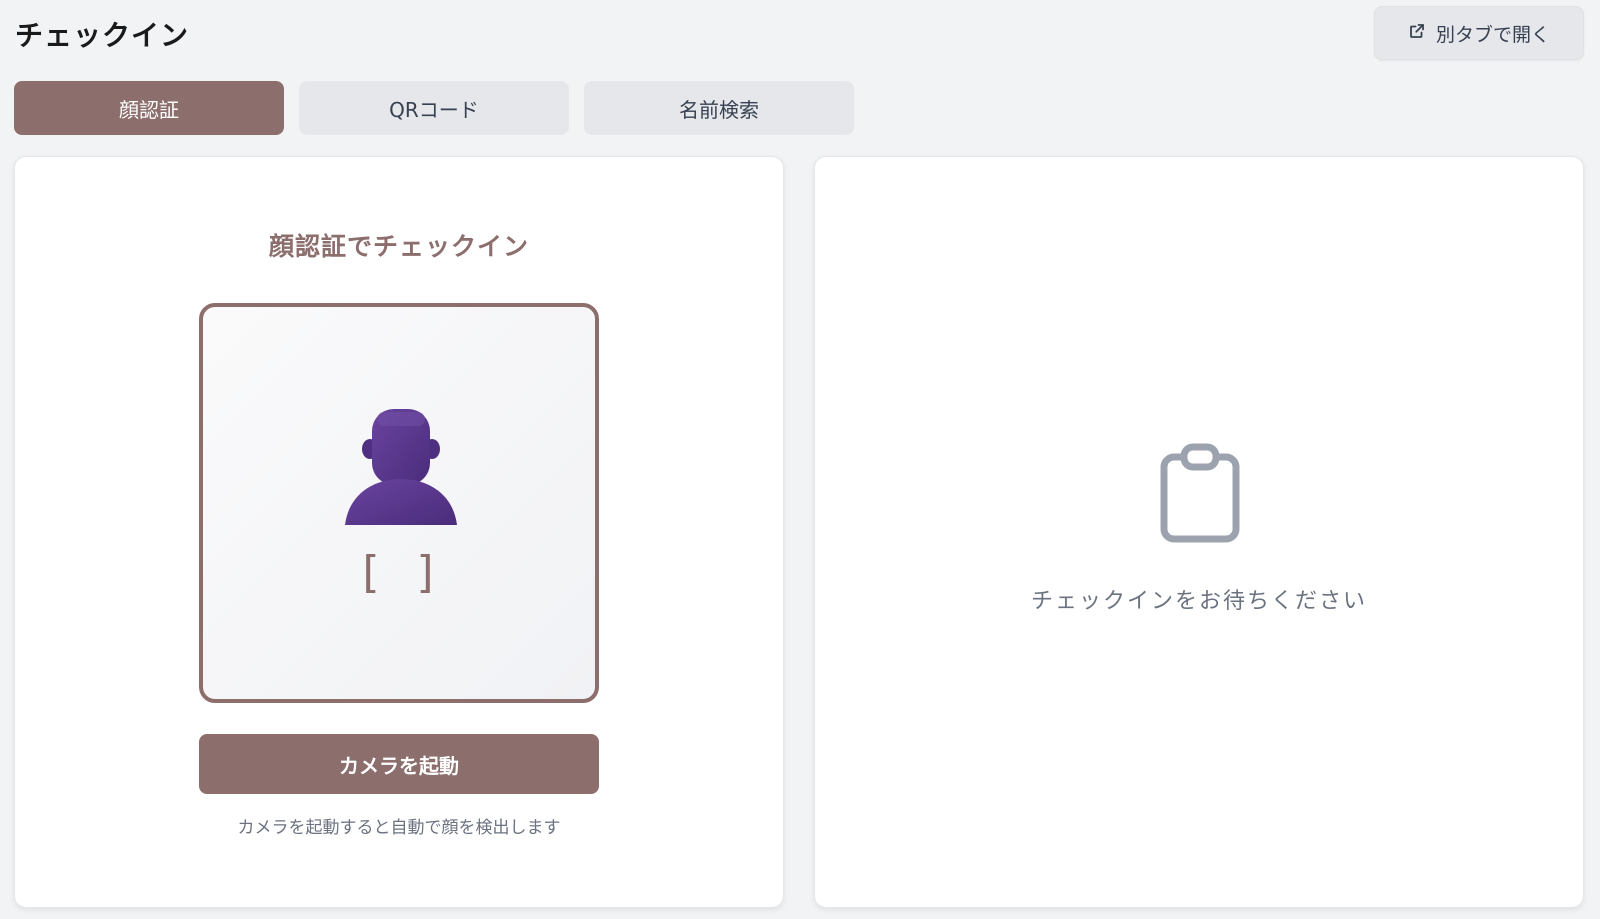  What do you see at coordinates (399, 828) in the screenshot?
I see `camera-hint-text: カメラを起動すると自動で顔を検出します` at bounding box center [399, 828].